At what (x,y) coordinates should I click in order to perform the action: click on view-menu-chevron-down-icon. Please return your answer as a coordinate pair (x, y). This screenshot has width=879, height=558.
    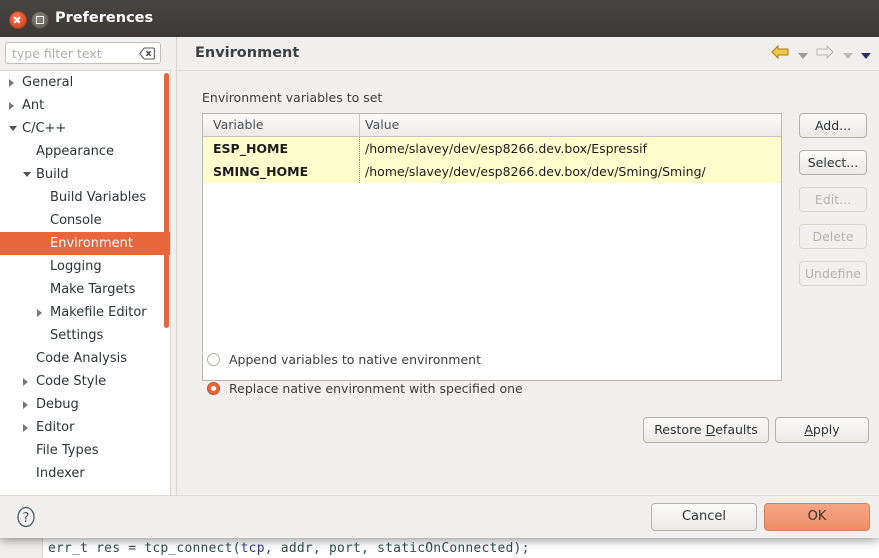
    Looking at the image, I should click on (866, 54).